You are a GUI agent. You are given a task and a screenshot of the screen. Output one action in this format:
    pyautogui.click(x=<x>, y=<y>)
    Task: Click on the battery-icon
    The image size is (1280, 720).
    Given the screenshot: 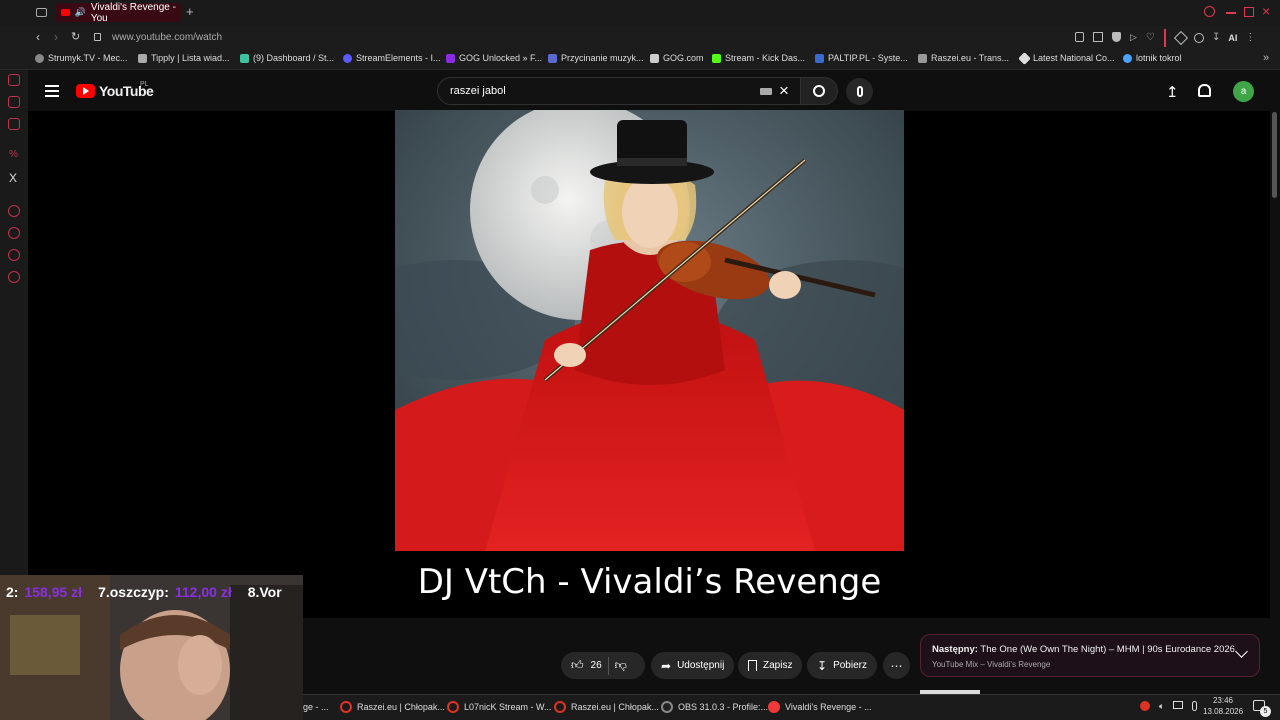 What is the action you would take?
    pyautogui.click(x=1178, y=705)
    